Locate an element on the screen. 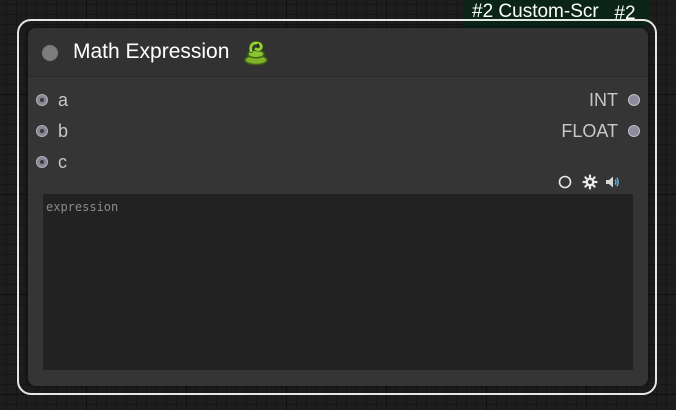 This screenshot has width=676, height=410. node-title: Math Expression is located at coordinates (151, 51).